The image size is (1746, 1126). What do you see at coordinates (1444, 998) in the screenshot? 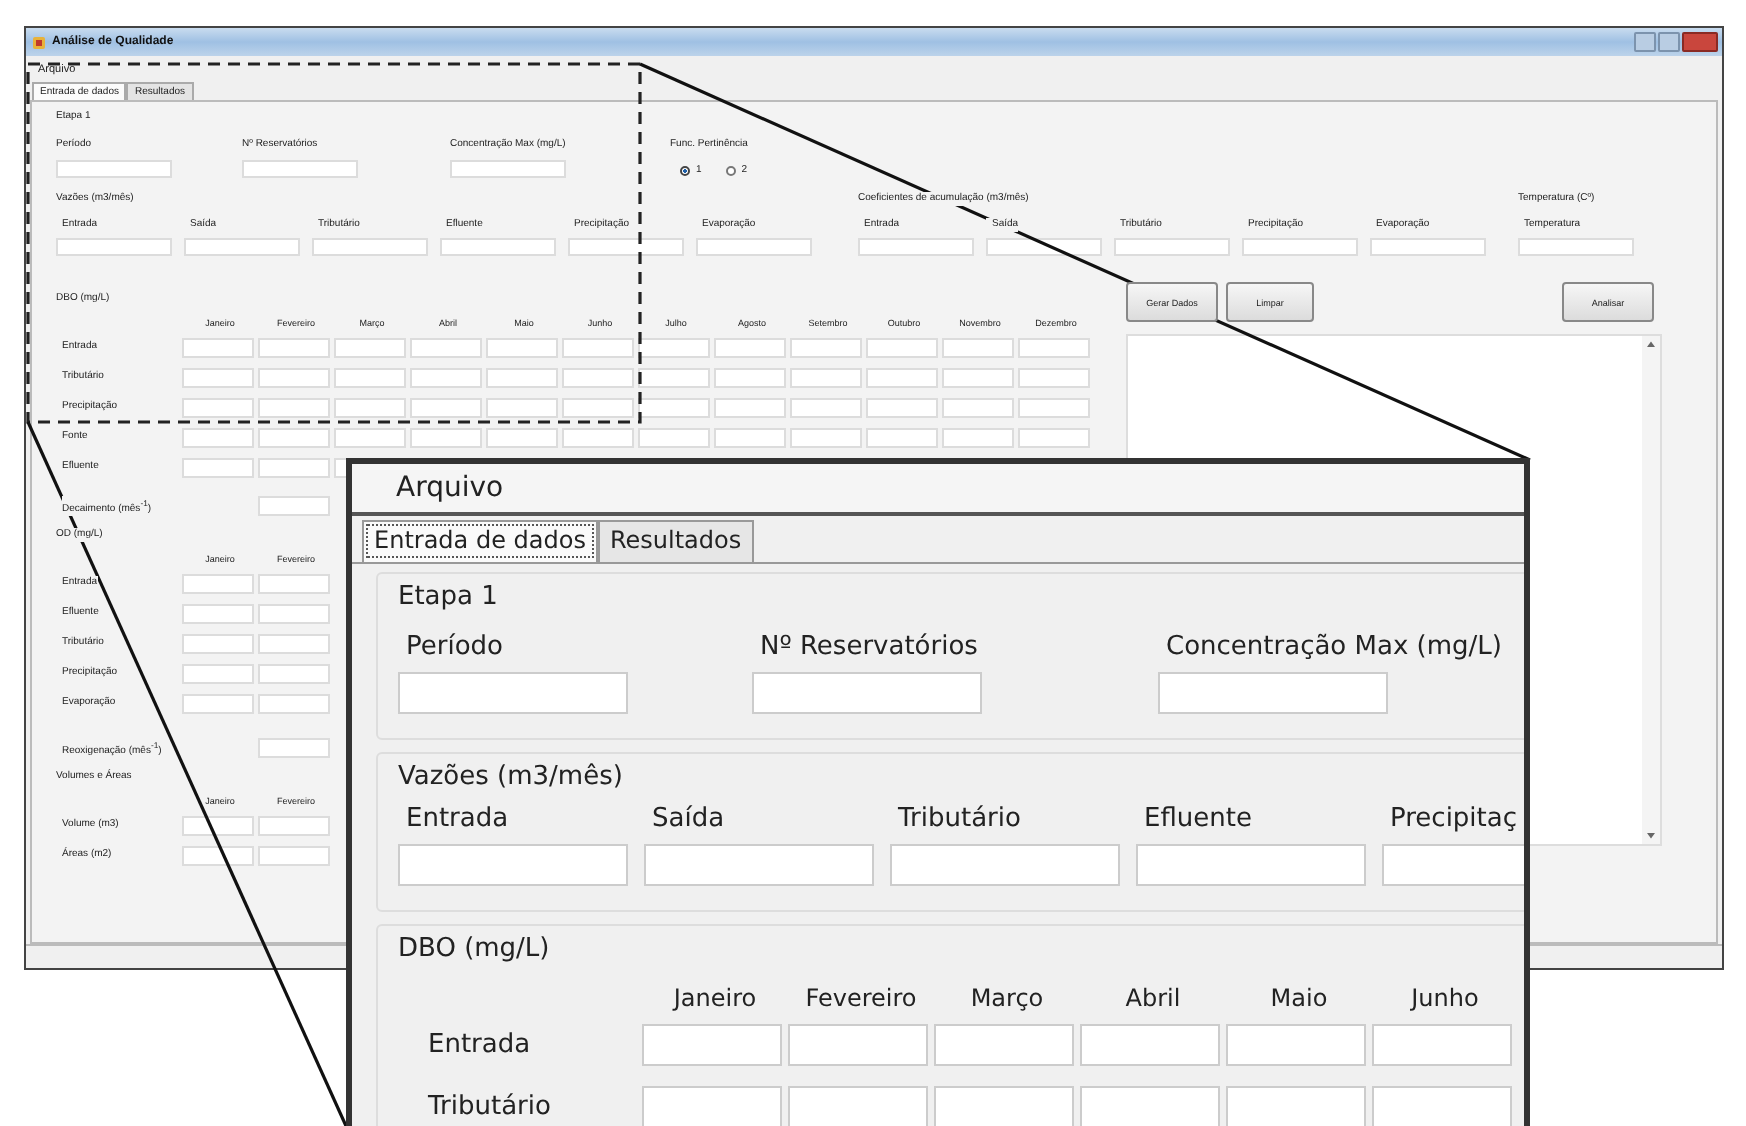
I see `month-header: Junho` at bounding box center [1444, 998].